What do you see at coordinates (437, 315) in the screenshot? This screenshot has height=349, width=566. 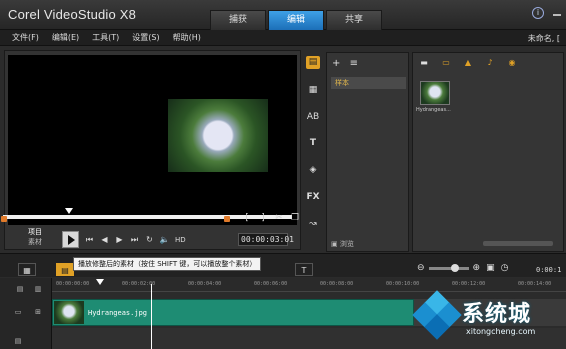 I see `watermark-logo` at bounding box center [437, 315].